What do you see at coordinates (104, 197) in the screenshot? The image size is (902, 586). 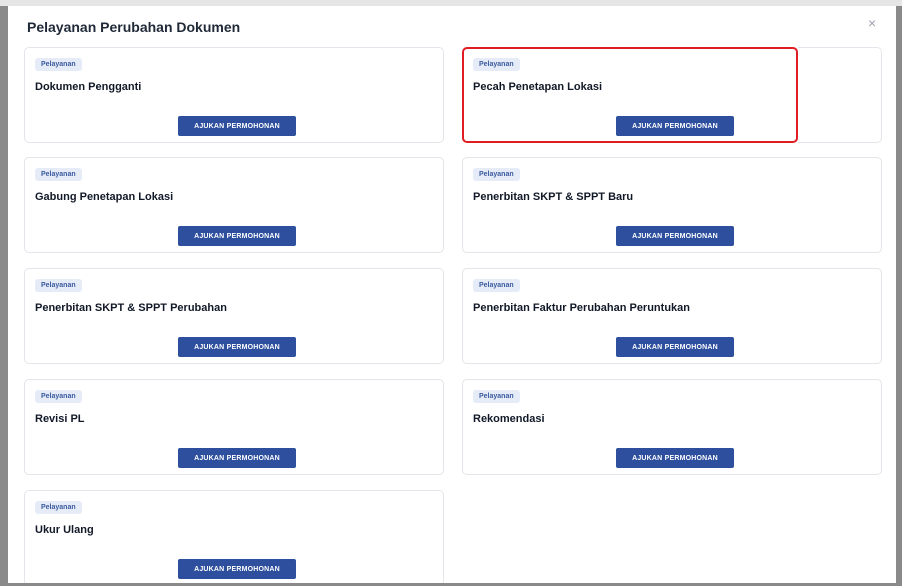 I see `service-title: Gabung Penetapan Lokasi` at bounding box center [104, 197].